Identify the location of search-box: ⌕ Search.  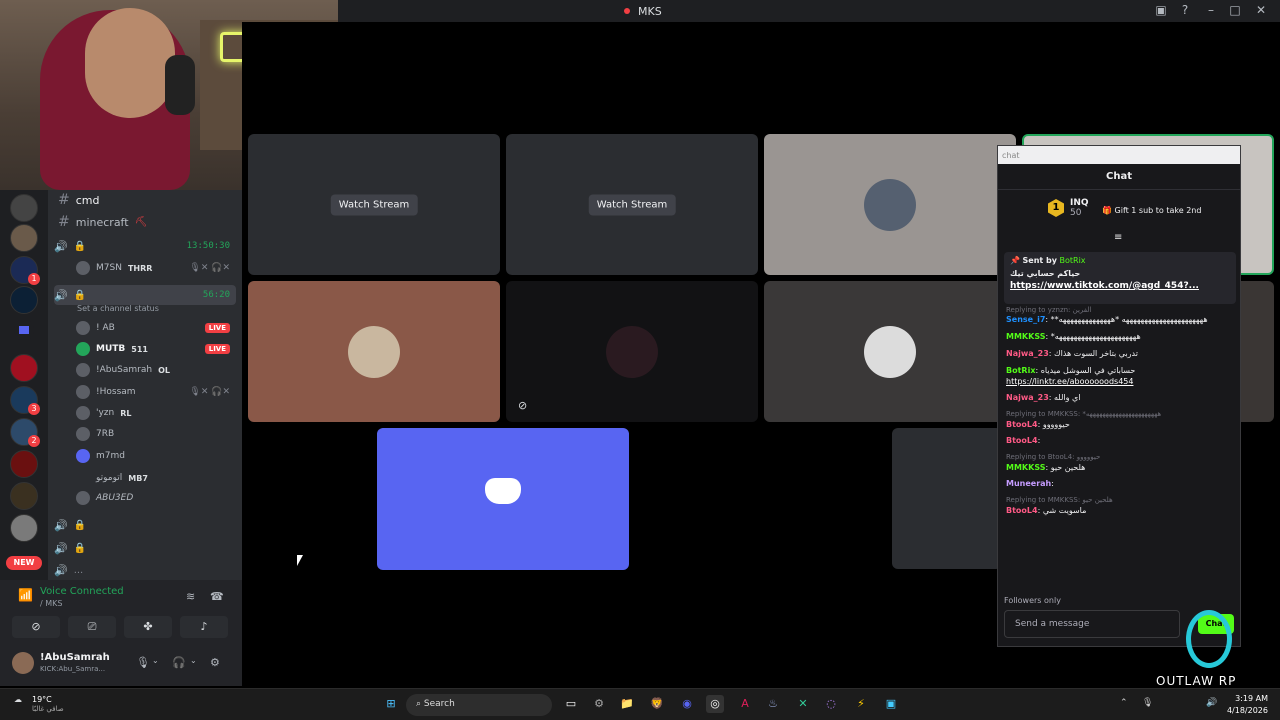
(479, 705).